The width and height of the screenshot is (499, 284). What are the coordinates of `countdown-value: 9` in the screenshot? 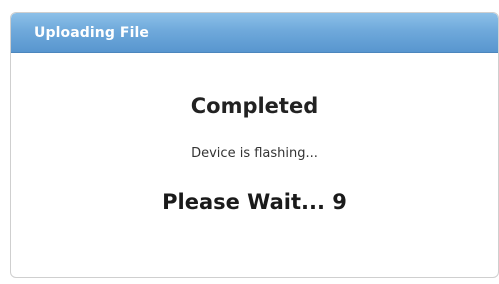 It's located at (339, 202).